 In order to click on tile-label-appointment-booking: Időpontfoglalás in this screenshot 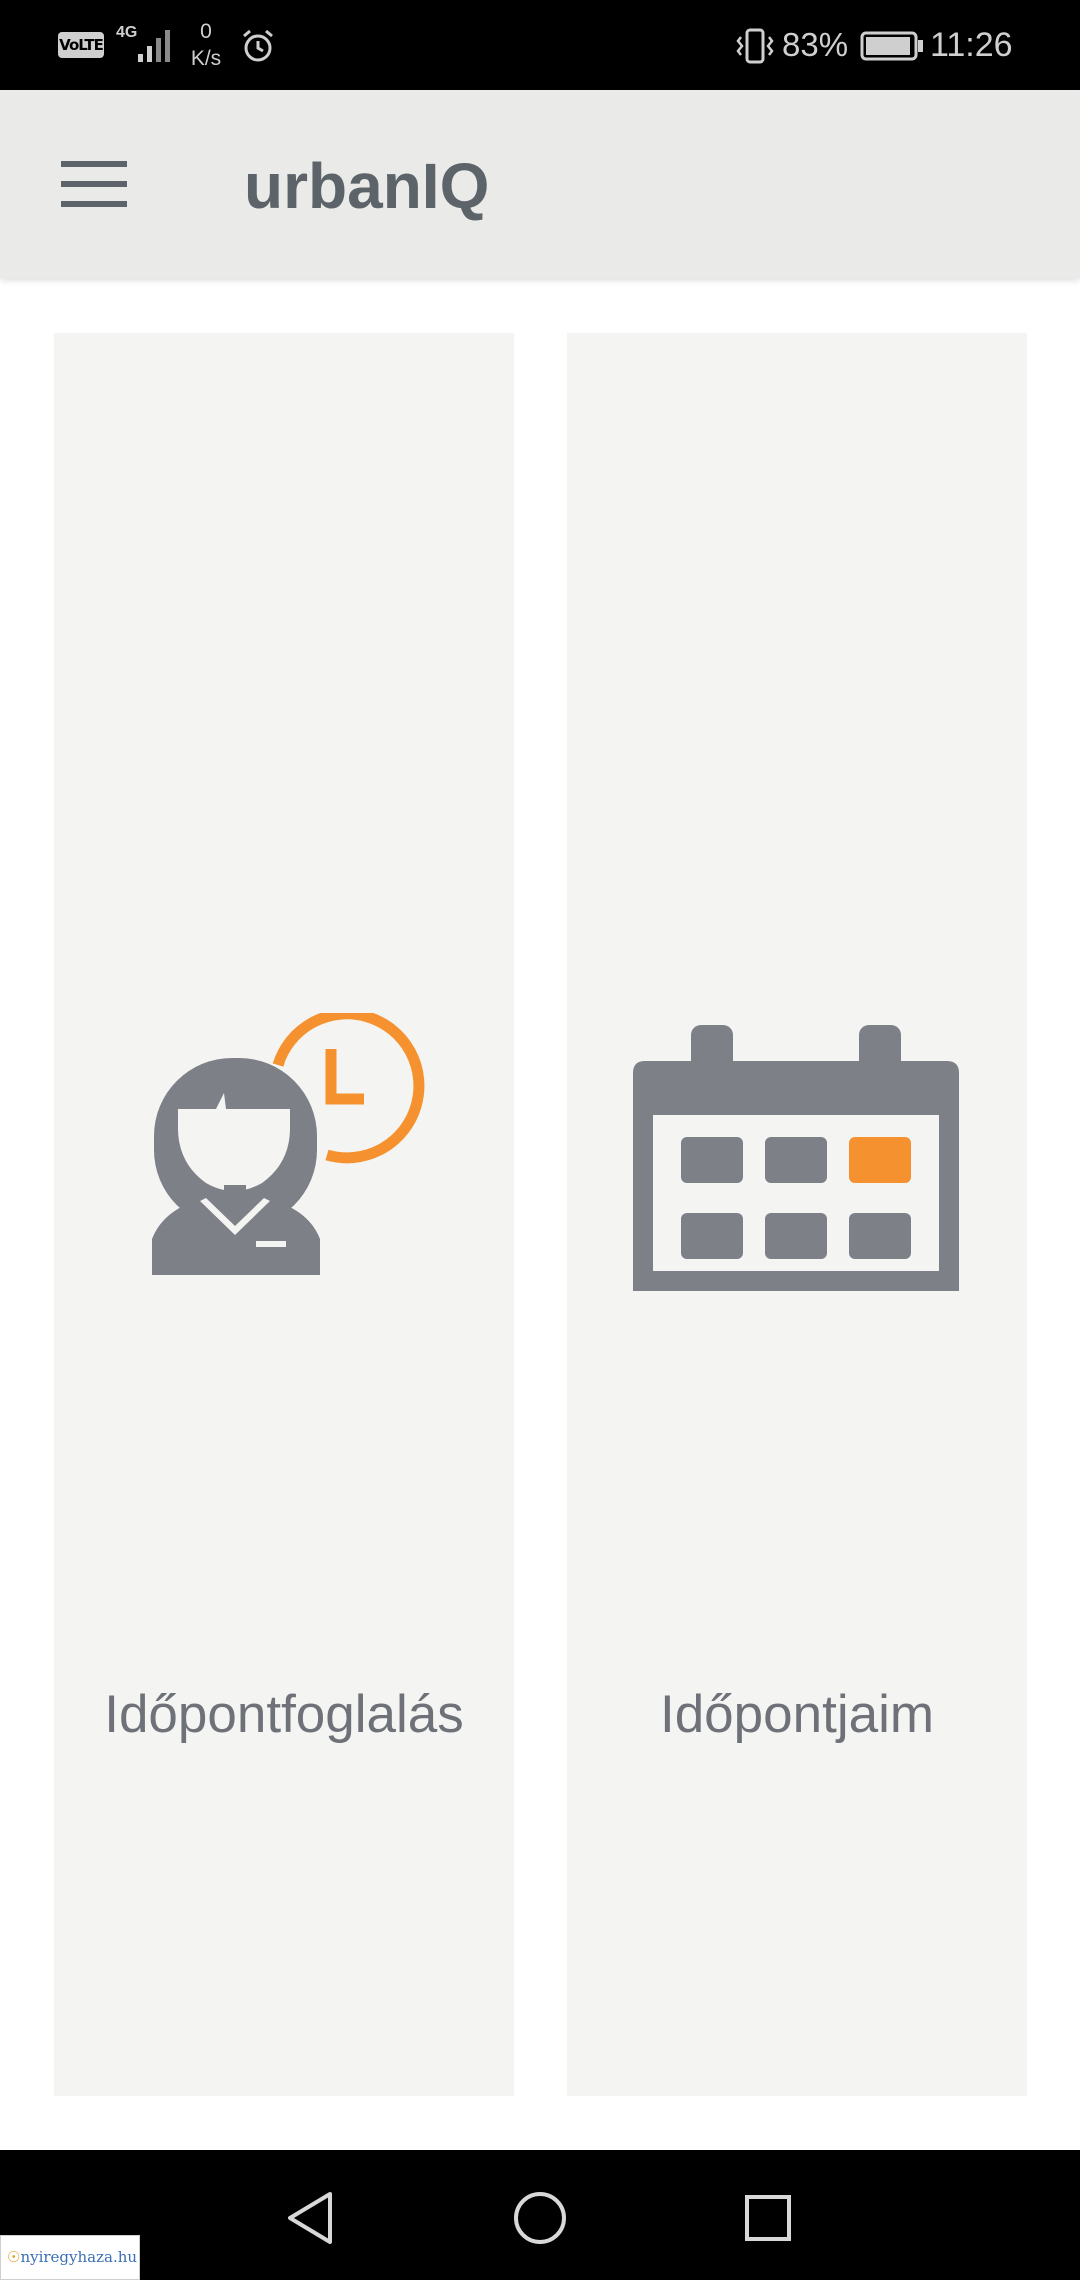, I will do `click(284, 1714)`.